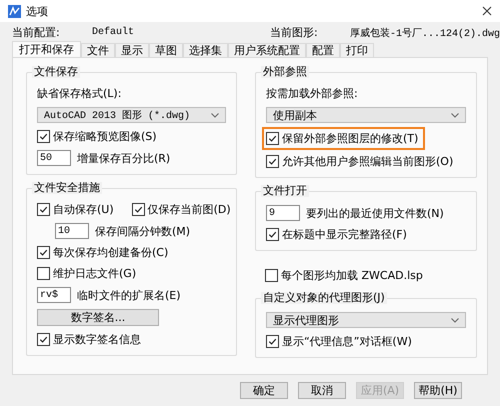 The image size is (500, 406). I want to click on checkbox-label: 维护日志文件(G), so click(94, 273).